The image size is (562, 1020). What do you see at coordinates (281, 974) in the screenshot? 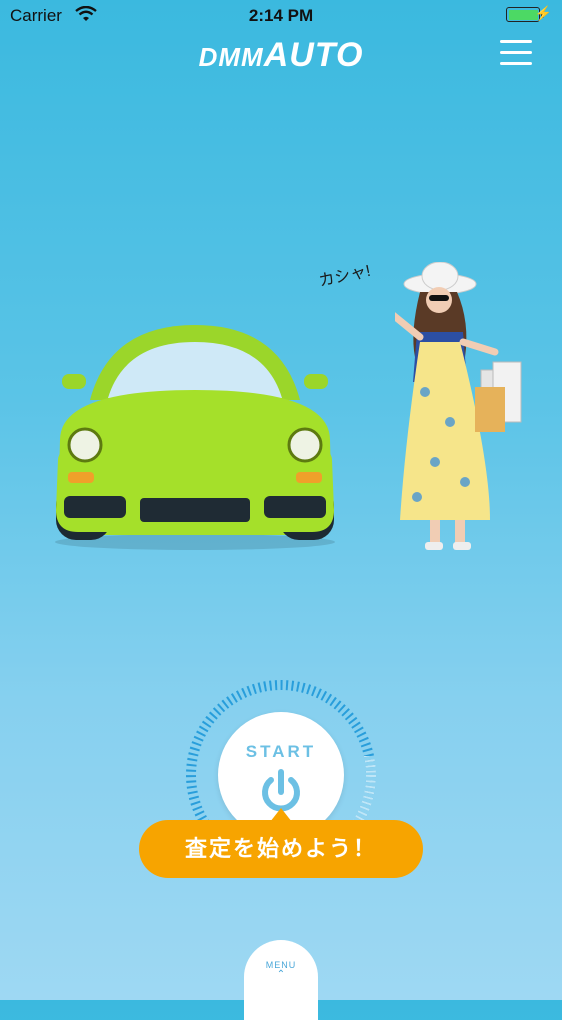
I see `chevron-up-icon: ⌃` at bounding box center [281, 974].